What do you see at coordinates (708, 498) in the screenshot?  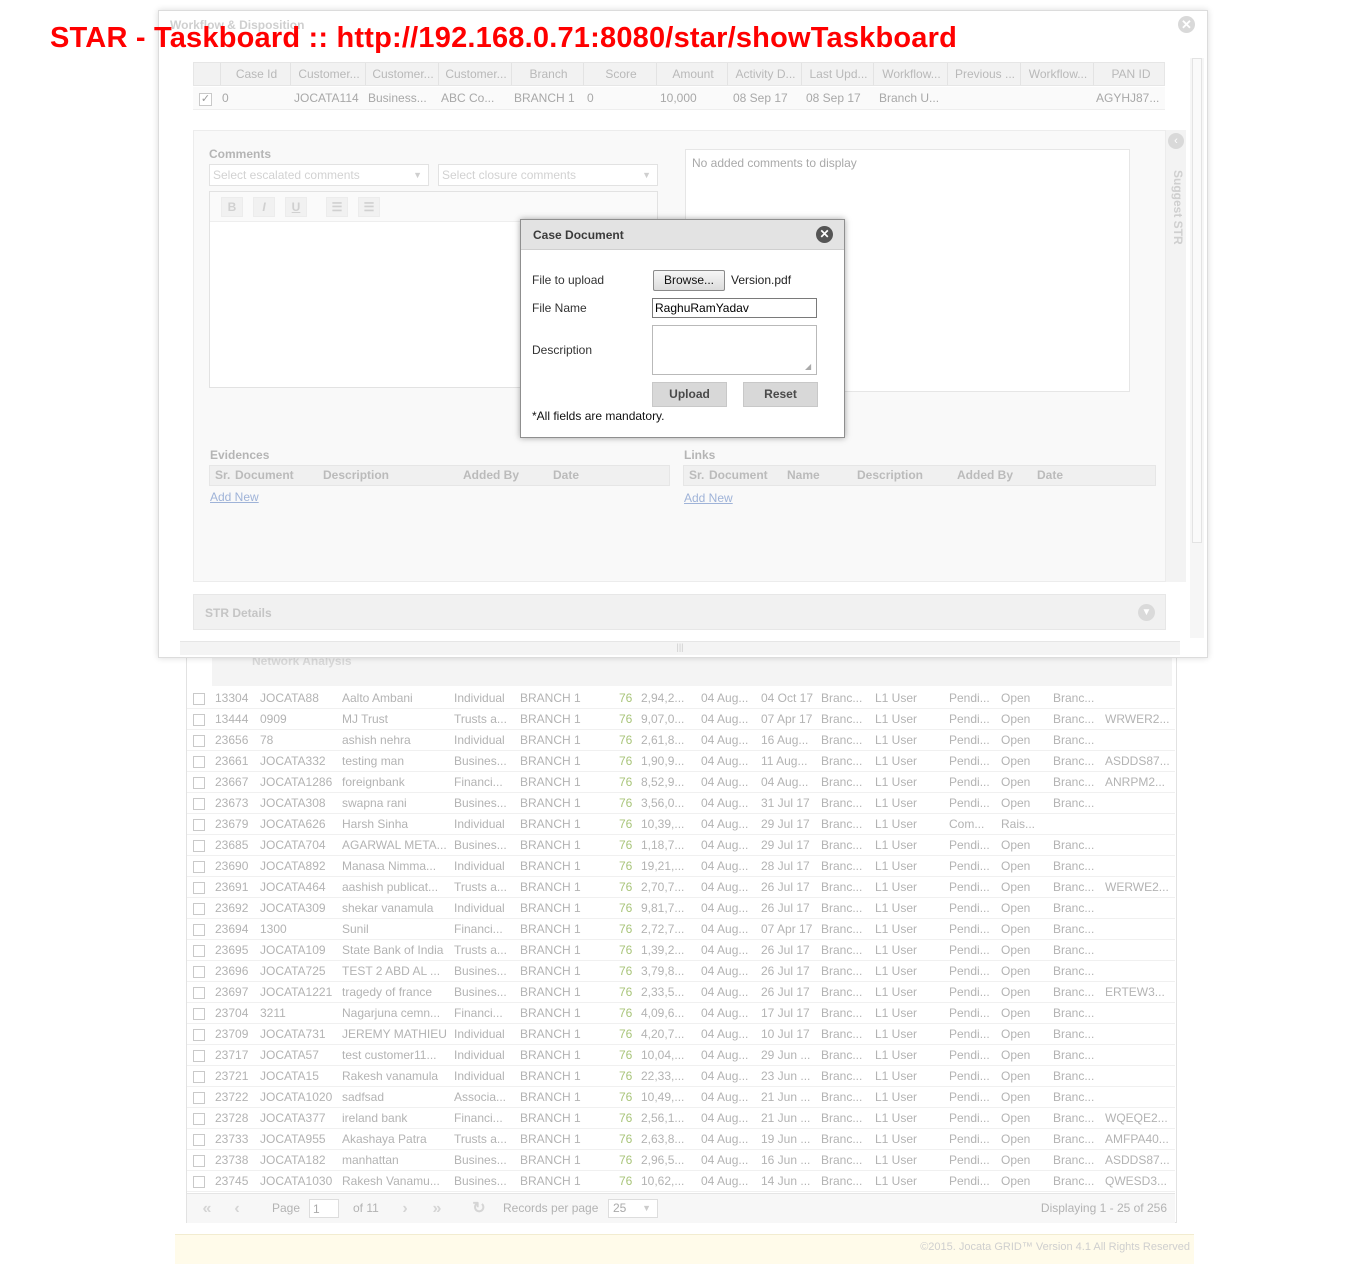 I see `links-add-new-link: Add New` at bounding box center [708, 498].